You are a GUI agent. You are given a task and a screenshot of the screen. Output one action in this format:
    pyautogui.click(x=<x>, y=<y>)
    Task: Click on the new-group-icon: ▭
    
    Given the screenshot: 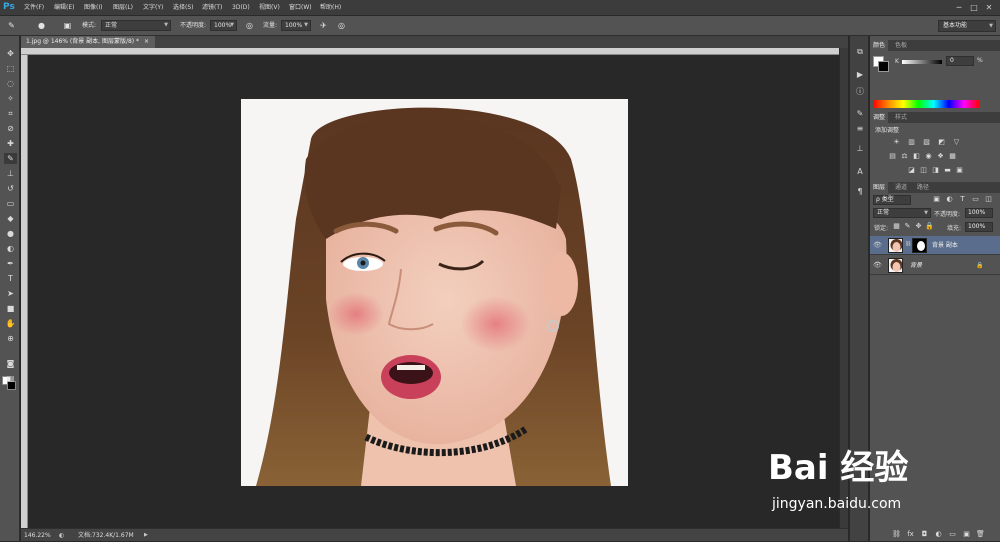 What is the action you would take?
    pyautogui.click(x=952, y=534)
    